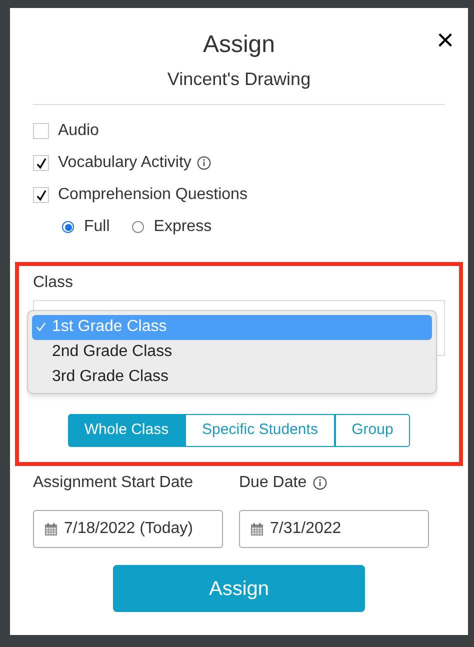  What do you see at coordinates (239, 45) in the screenshot?
I see `dialog-title: Assign` at bounding box center [239, 45].